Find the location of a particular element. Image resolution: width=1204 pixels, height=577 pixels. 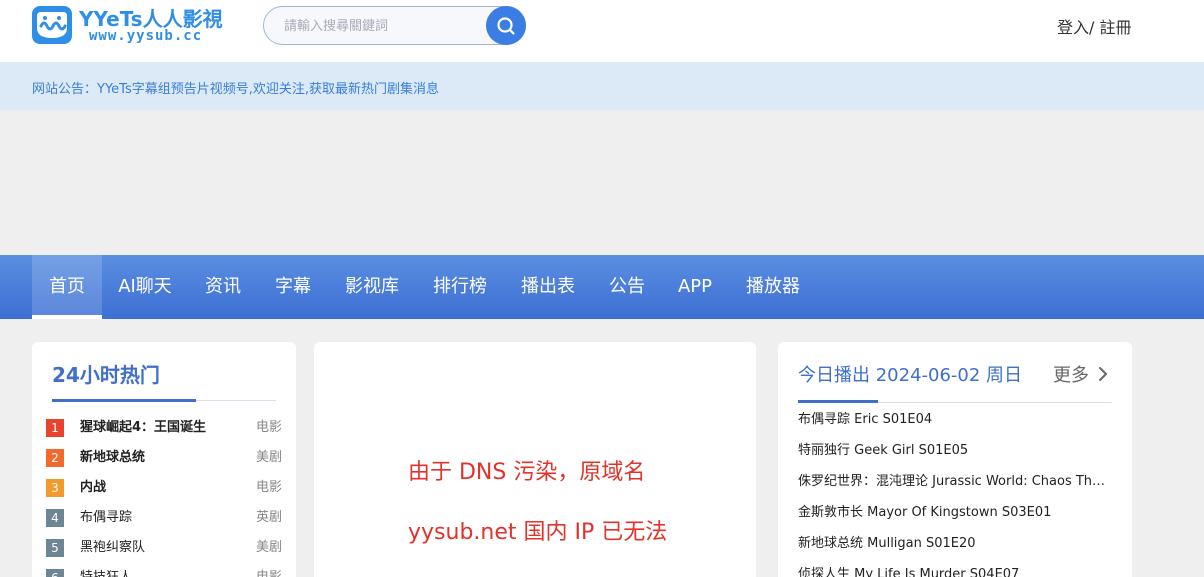

rank-badge: 2 is located at coordinates (55, 458).